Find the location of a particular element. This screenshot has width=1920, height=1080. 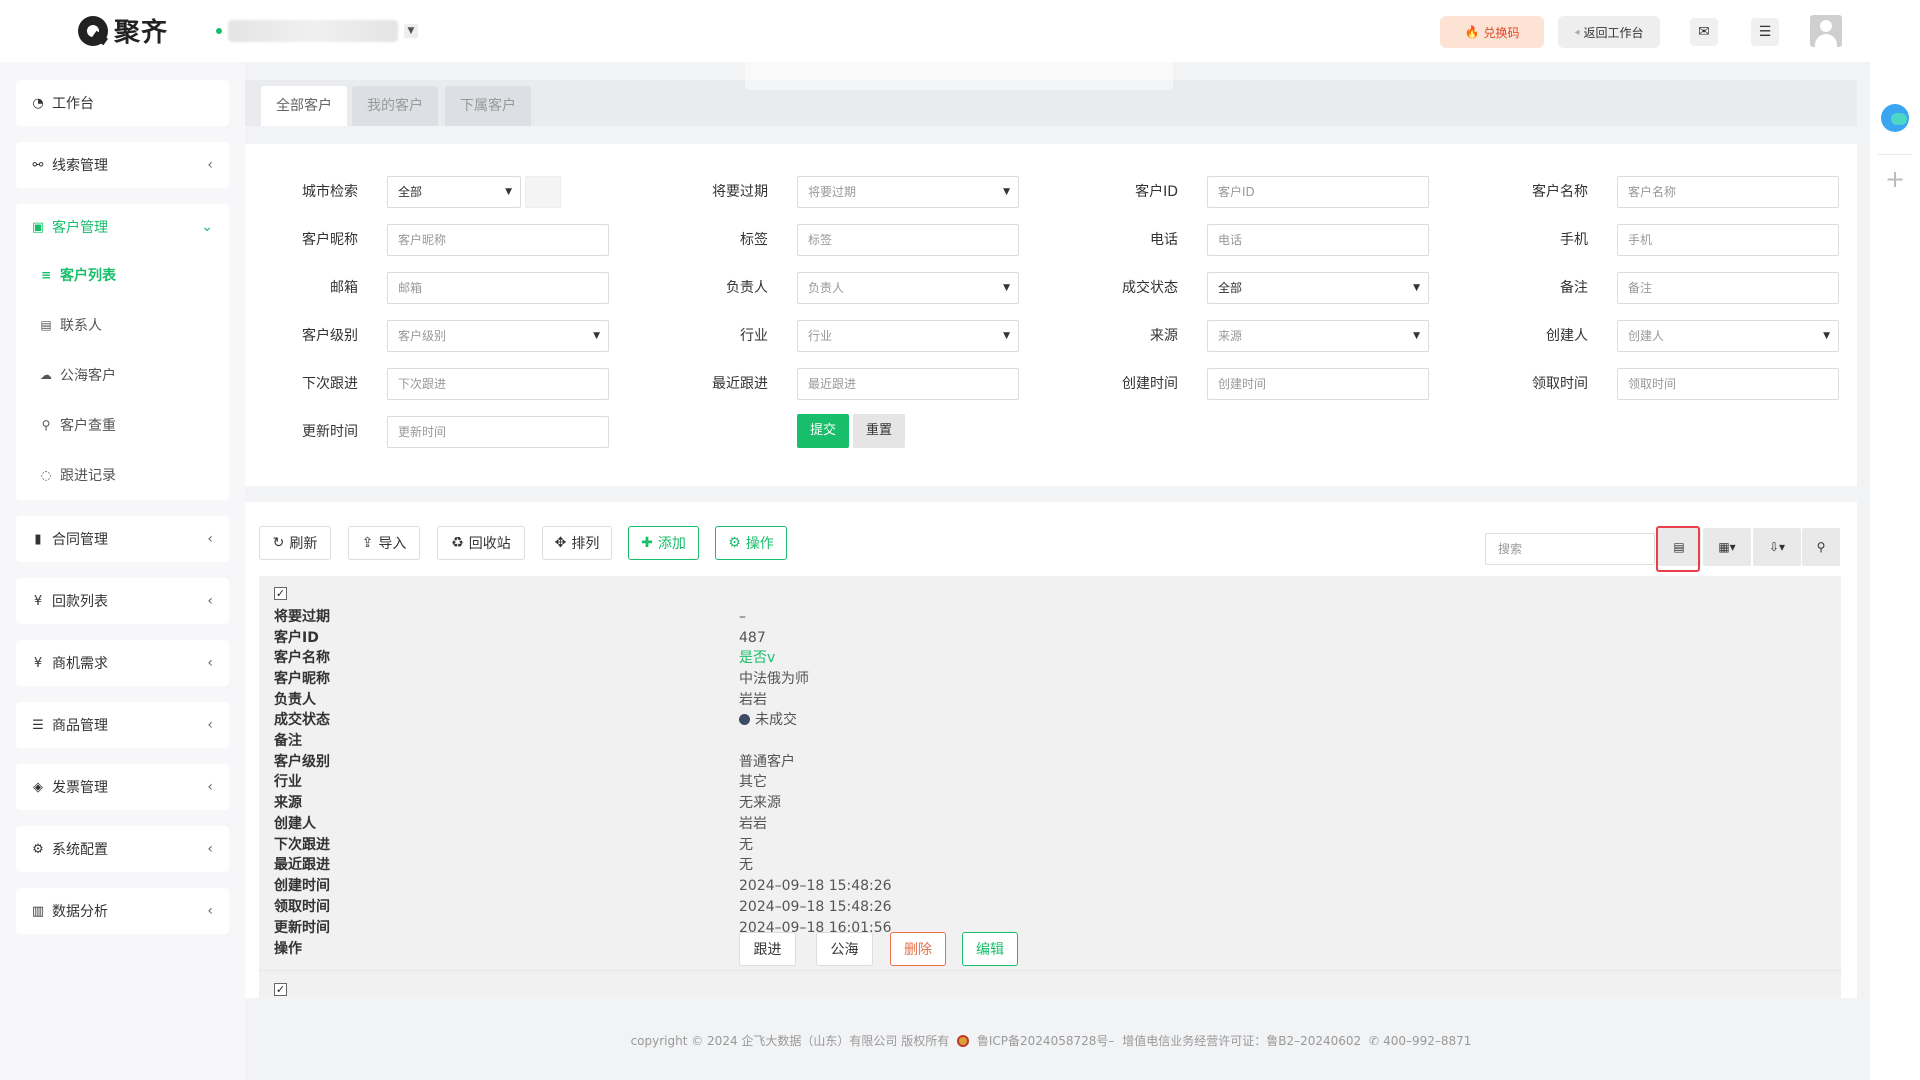

refresh-icon: ↻ is located at coordinates (278, 543).